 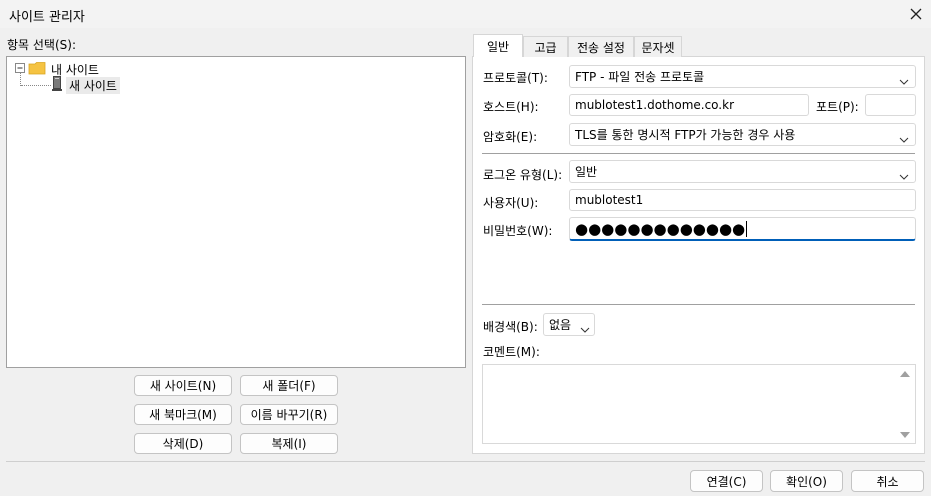 I want to click on tree-item-label: 내 사이트, so click(x=75, y=69).